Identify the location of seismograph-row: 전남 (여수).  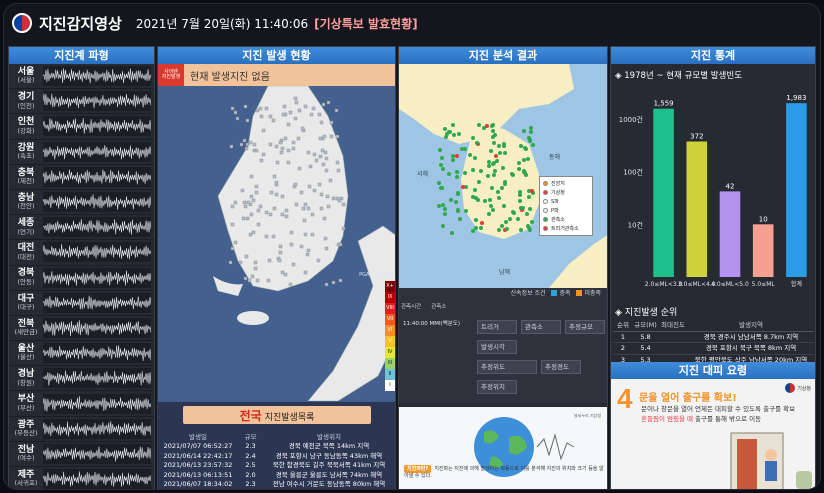
(81, 454).